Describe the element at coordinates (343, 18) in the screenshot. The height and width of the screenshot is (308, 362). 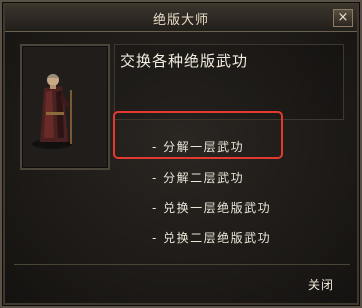
I see `close-icon: ×` at that location.